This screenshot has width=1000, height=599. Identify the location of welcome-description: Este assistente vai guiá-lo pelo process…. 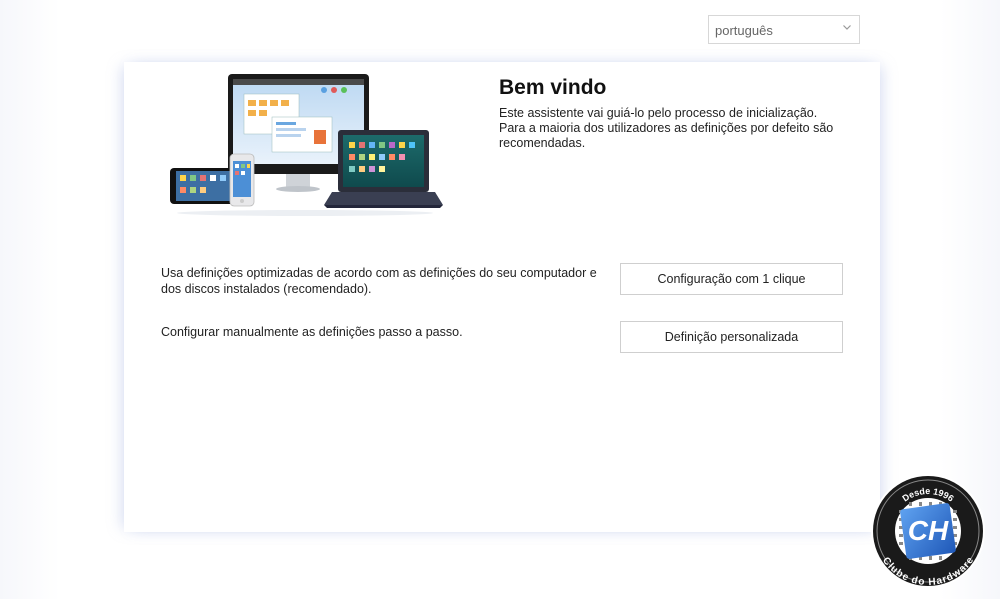
(666, 128).